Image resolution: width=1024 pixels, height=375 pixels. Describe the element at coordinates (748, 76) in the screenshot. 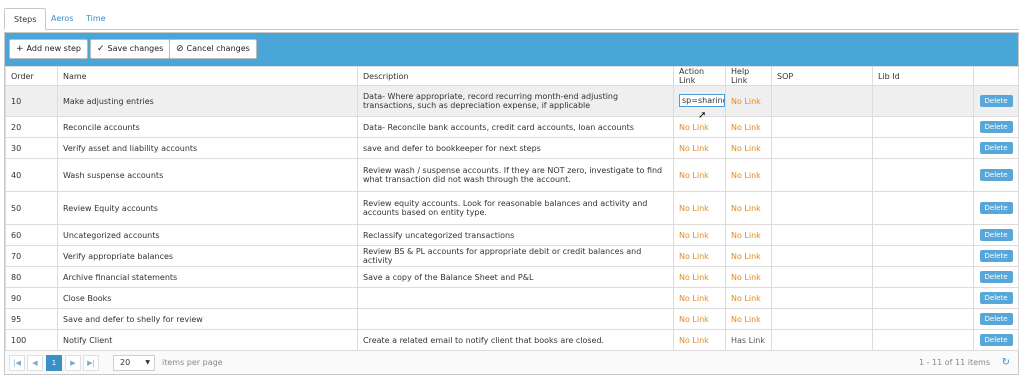

I see `column-header-help-link: Help Link` at that location.